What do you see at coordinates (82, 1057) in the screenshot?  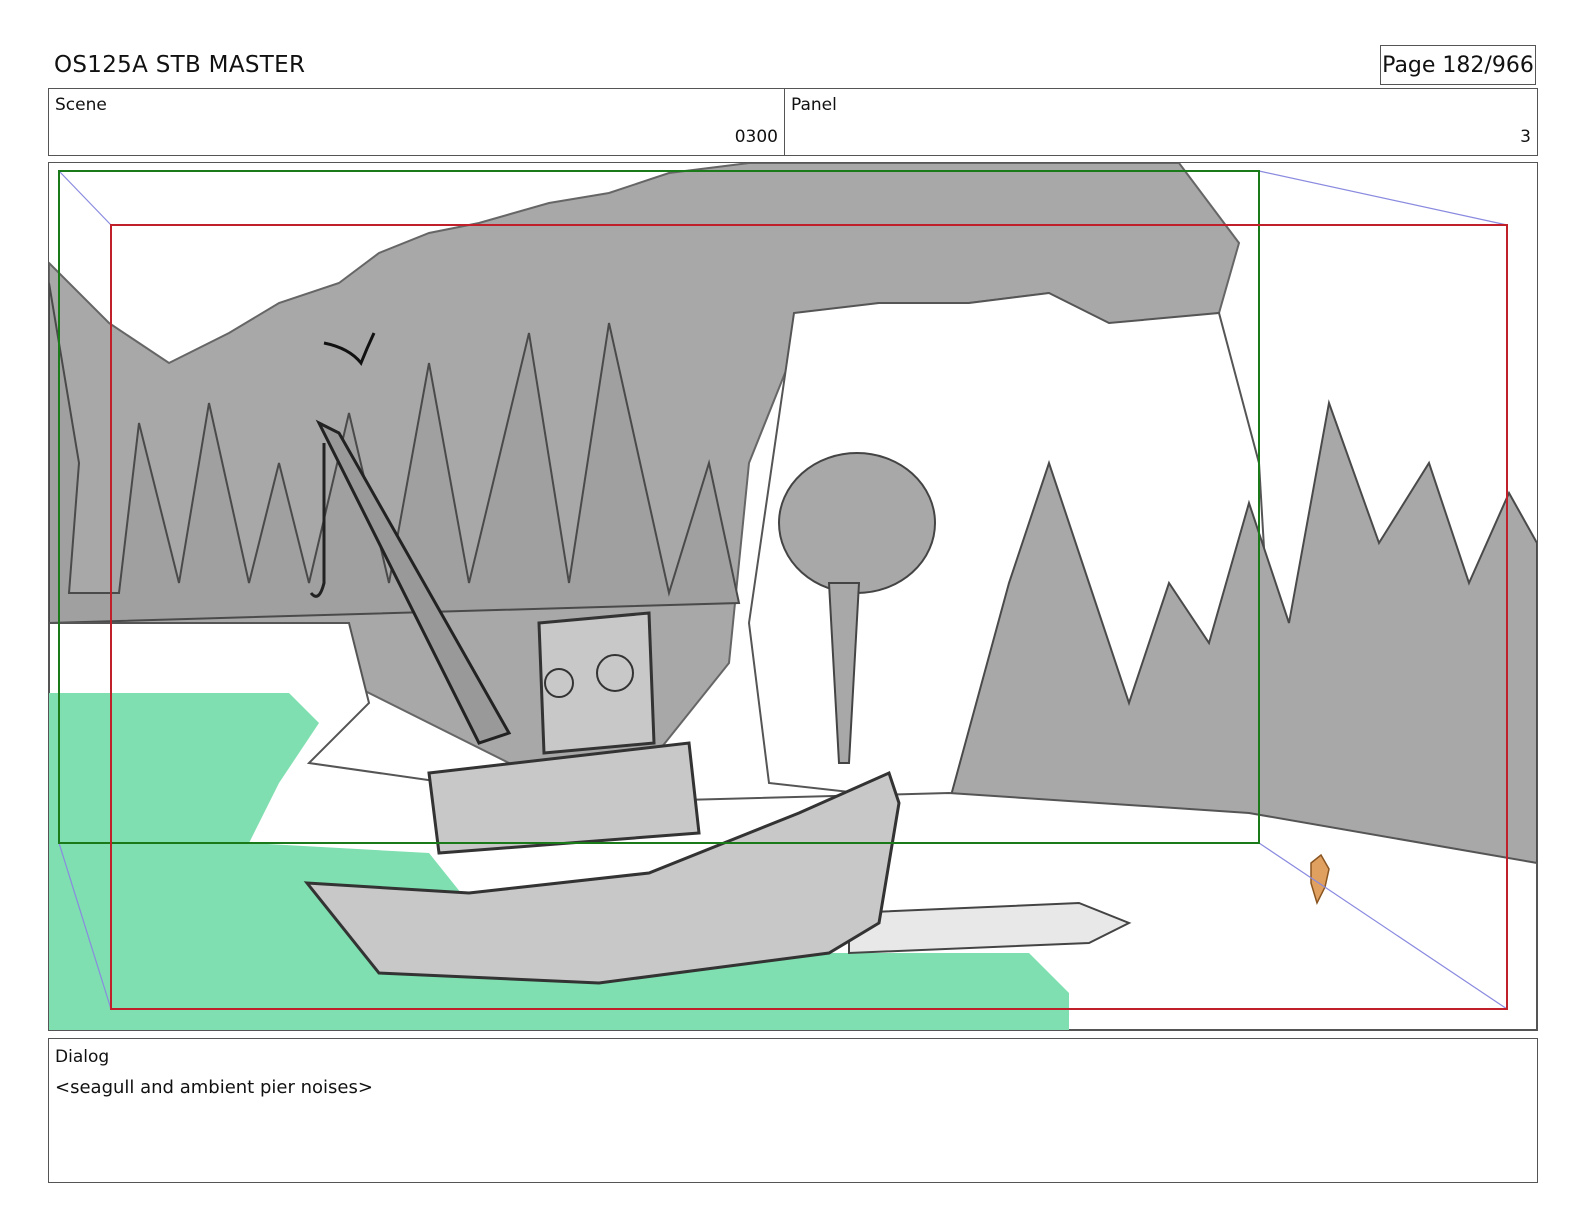 I see `dialog-label: Dialog` at bounding box center [82, 1057].